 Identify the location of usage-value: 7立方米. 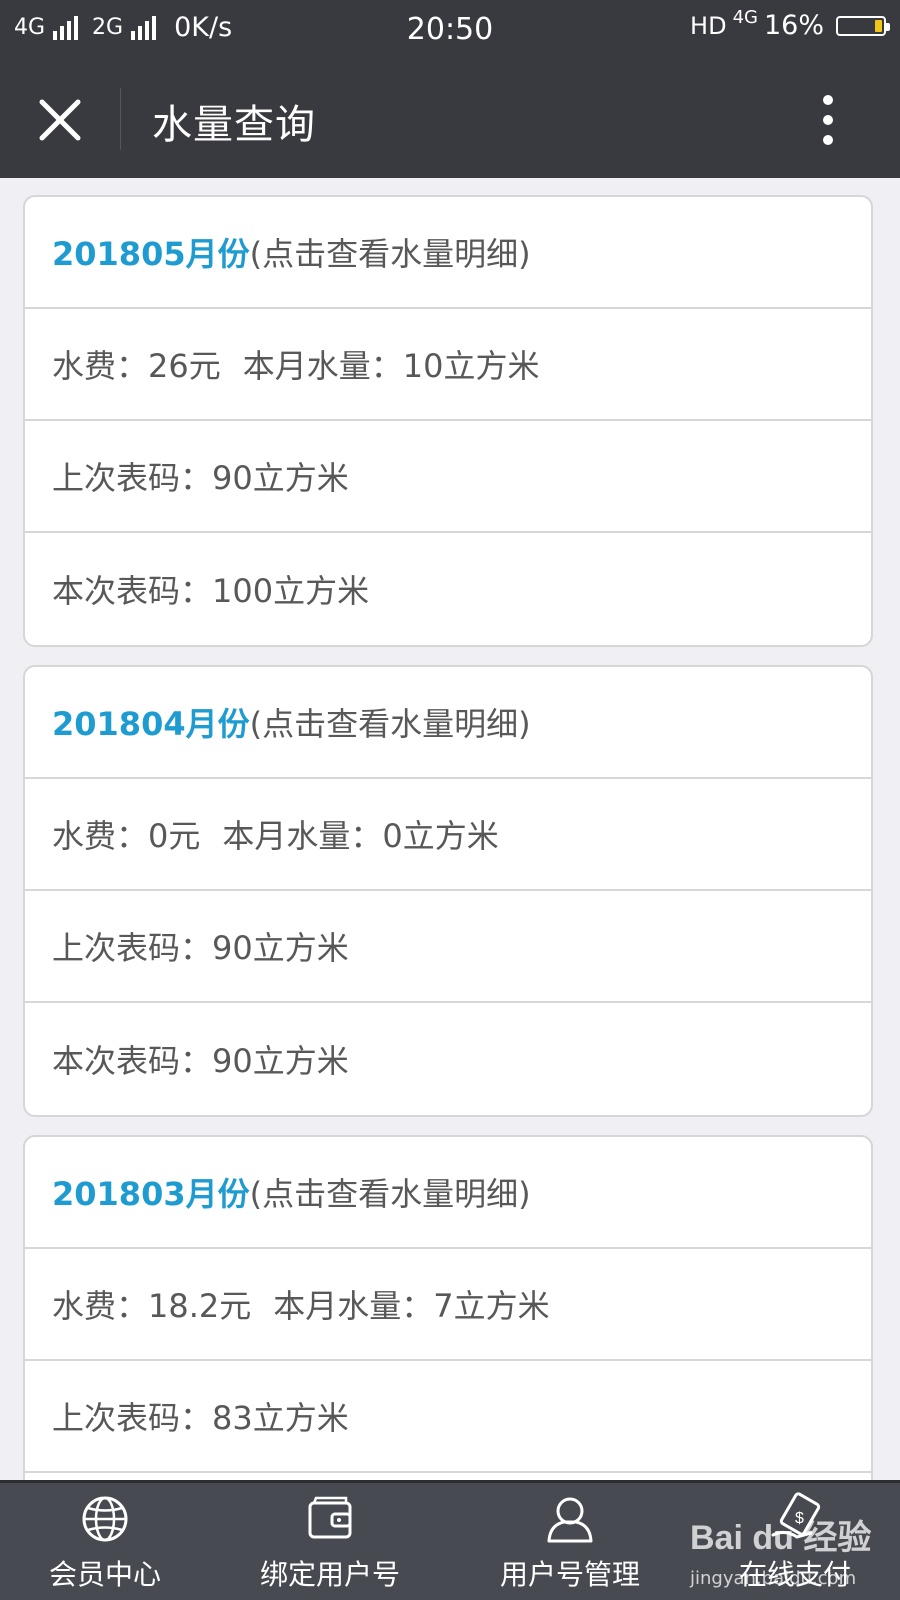
(491, 1306).